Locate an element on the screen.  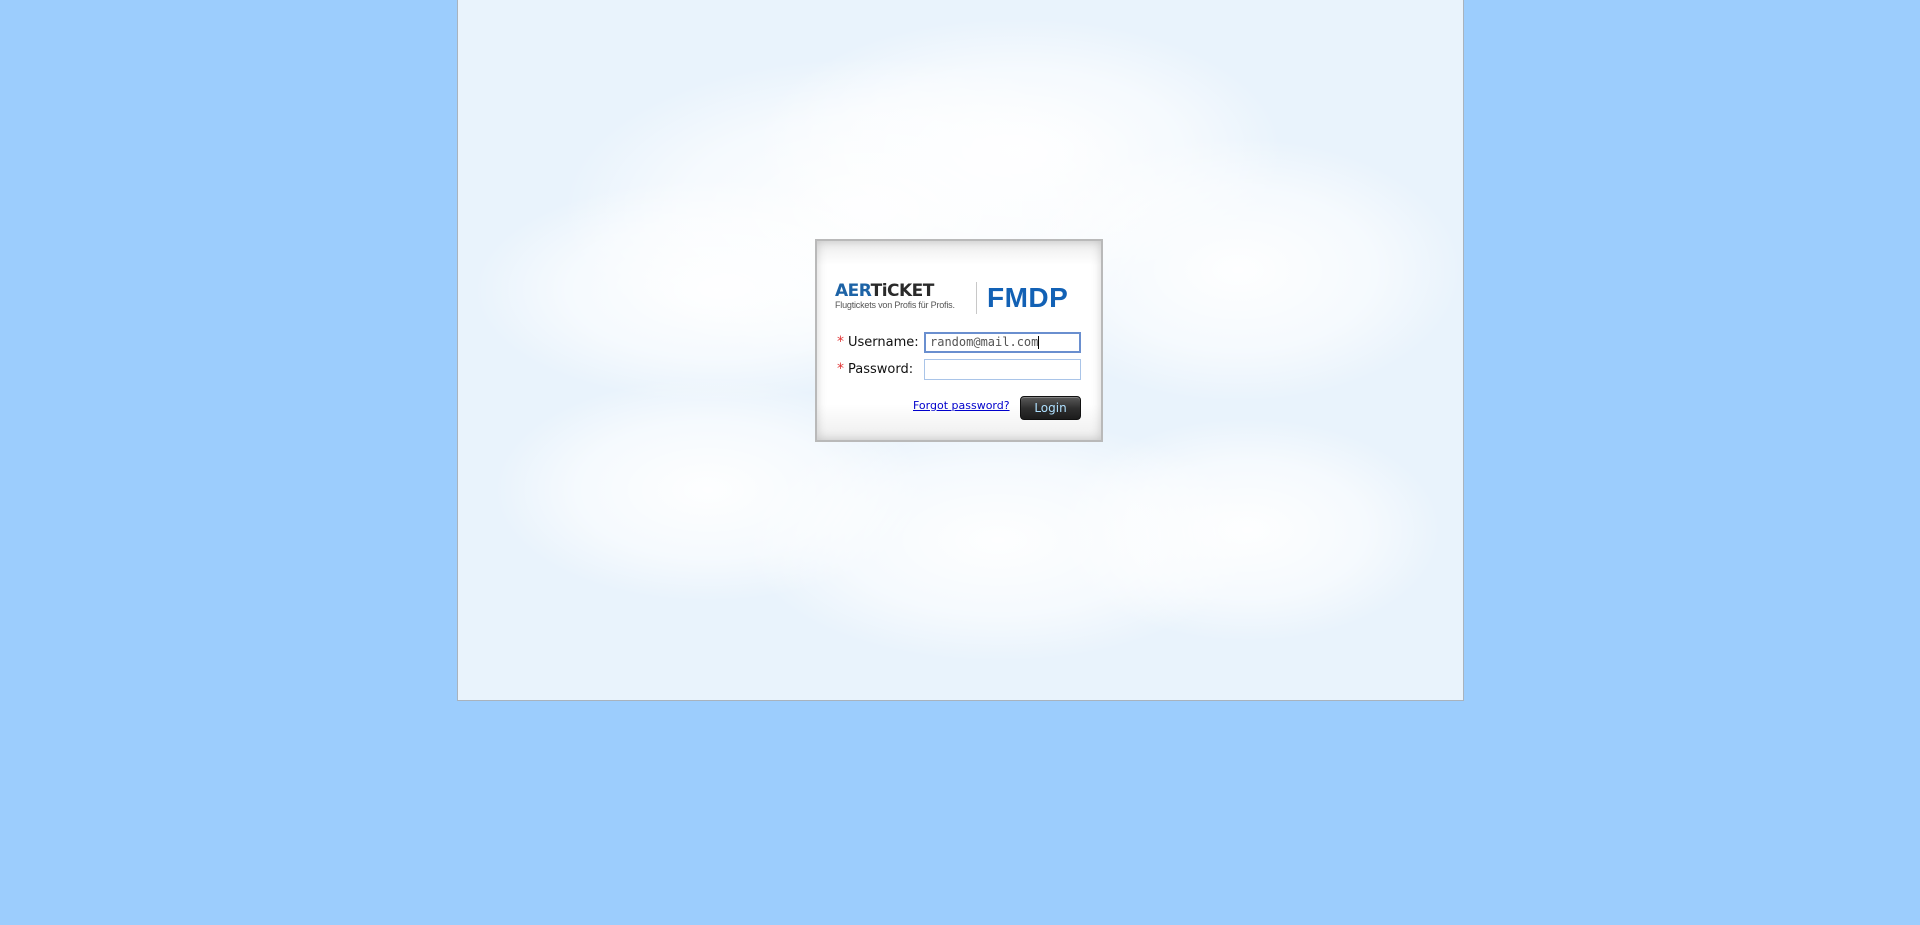
text-caret is located at coordinates (1039, 342).